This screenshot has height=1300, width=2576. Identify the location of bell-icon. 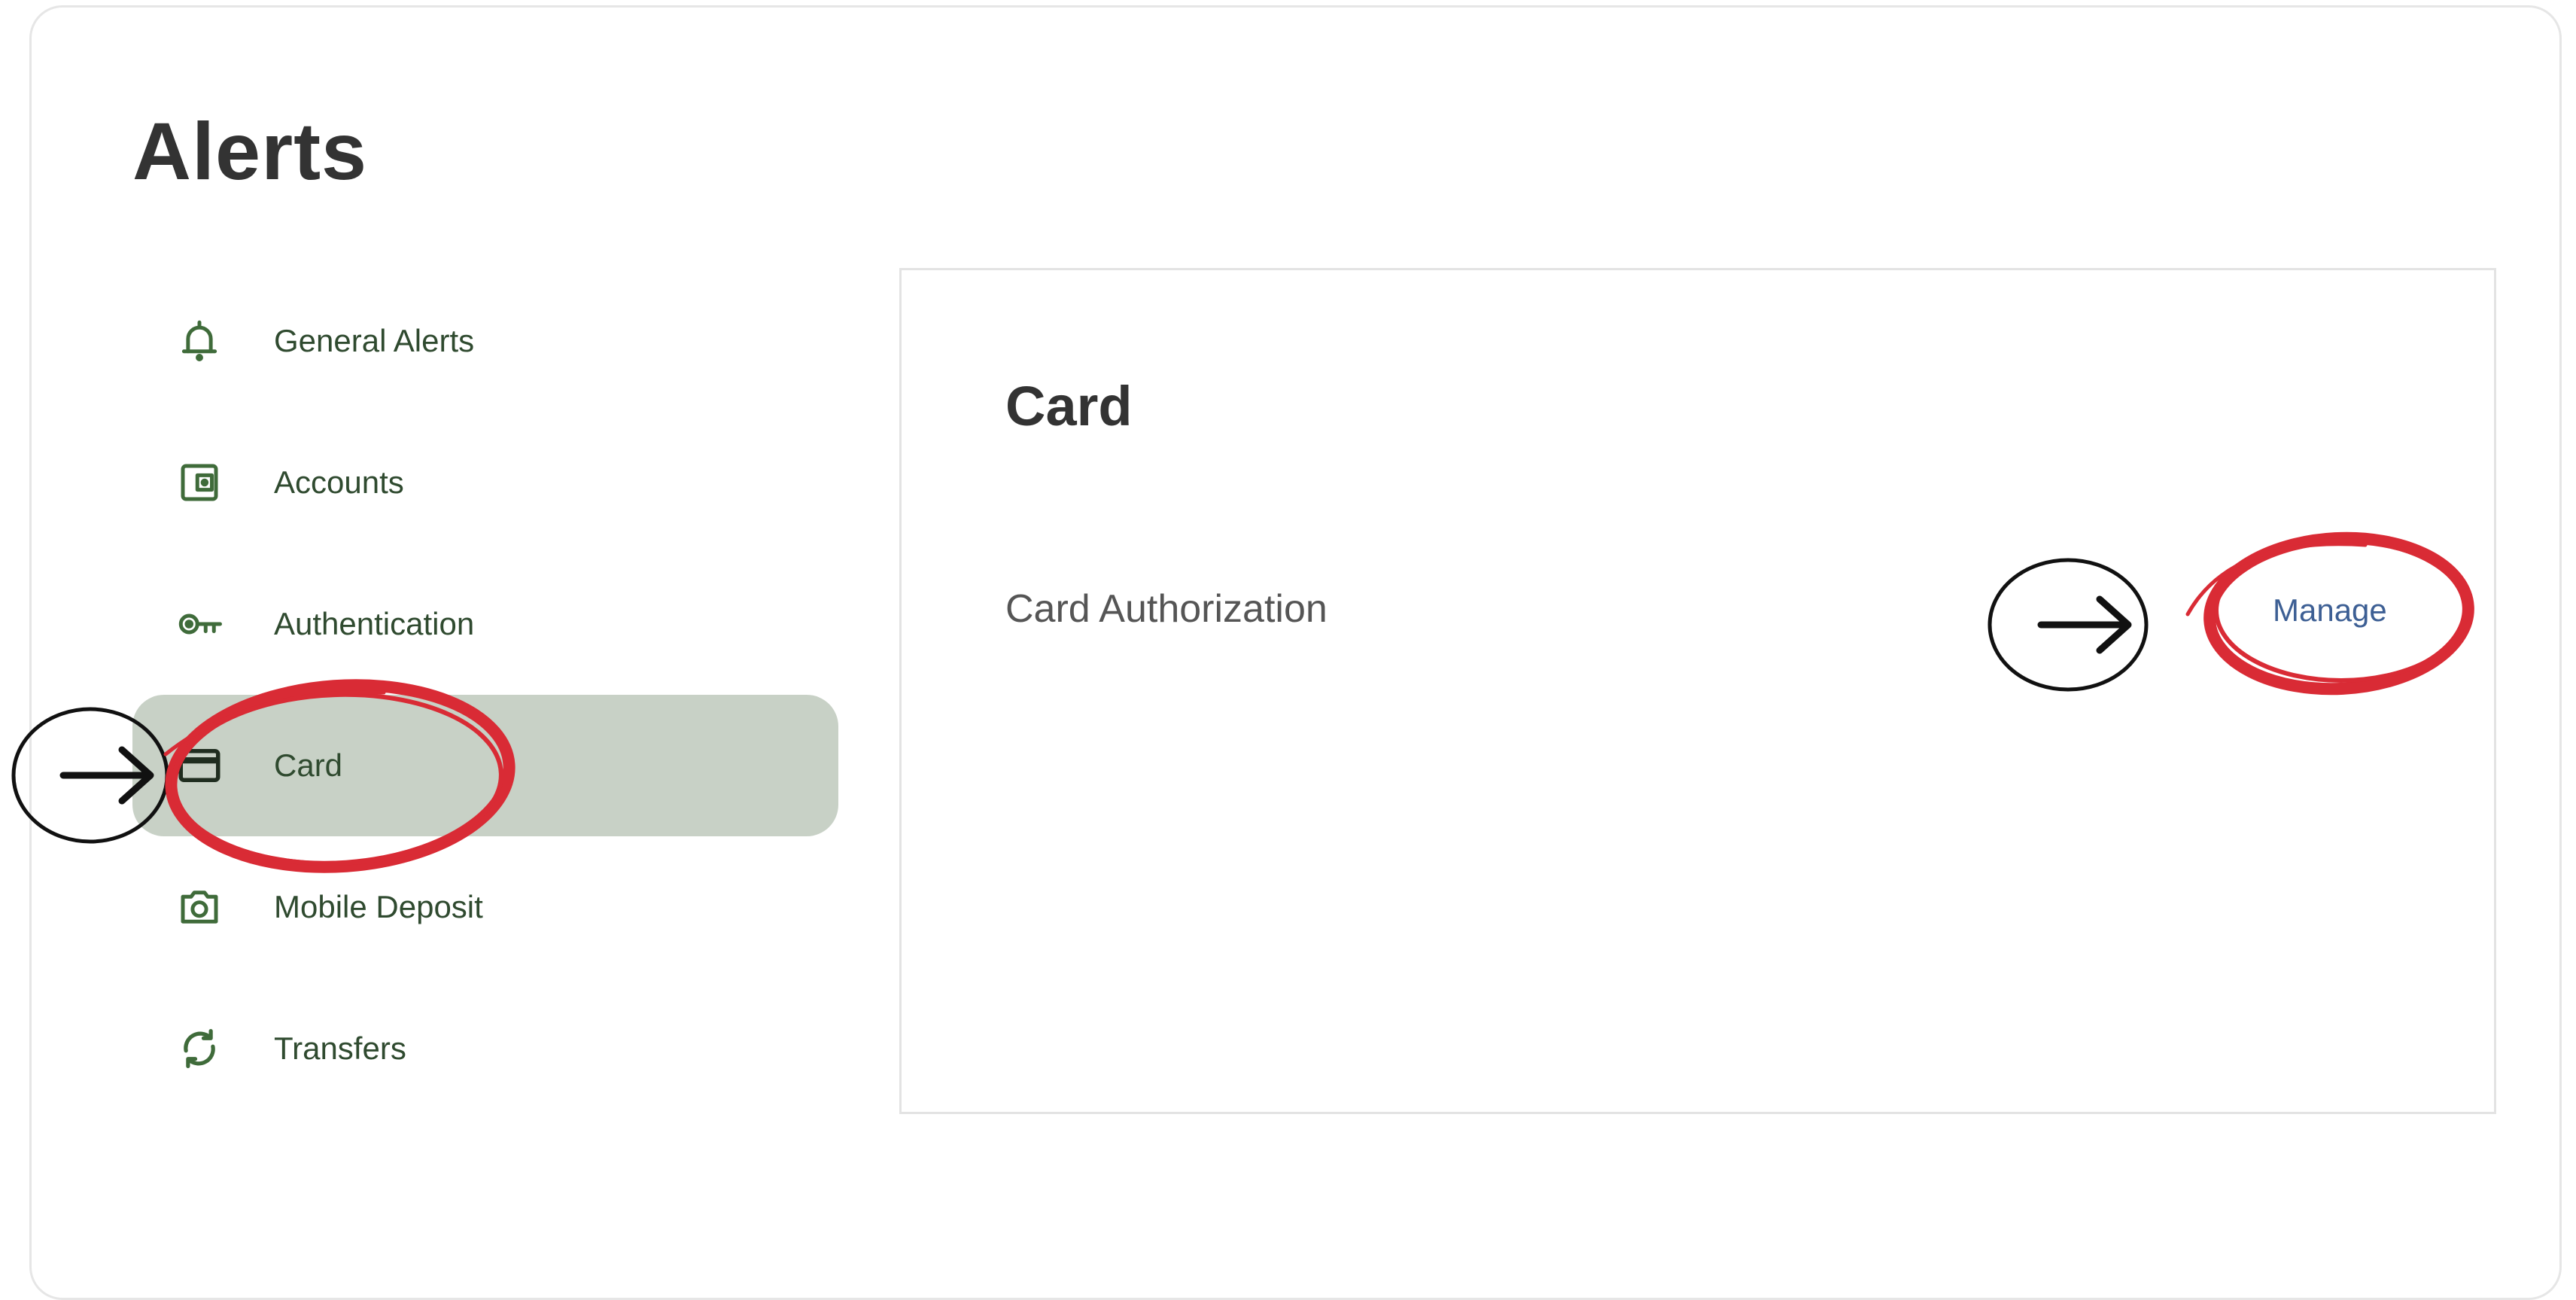
(199, 341).